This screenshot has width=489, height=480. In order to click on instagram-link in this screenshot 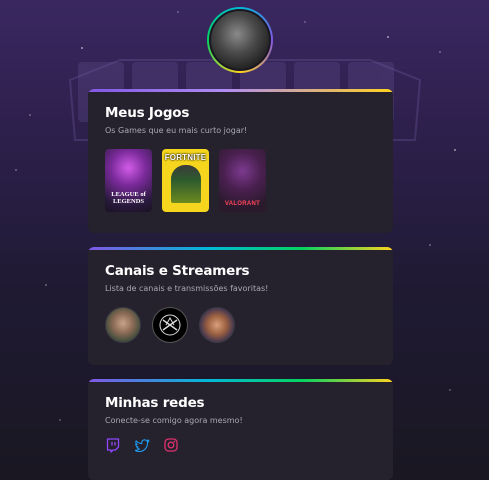, I will do `click(171, 445)`.